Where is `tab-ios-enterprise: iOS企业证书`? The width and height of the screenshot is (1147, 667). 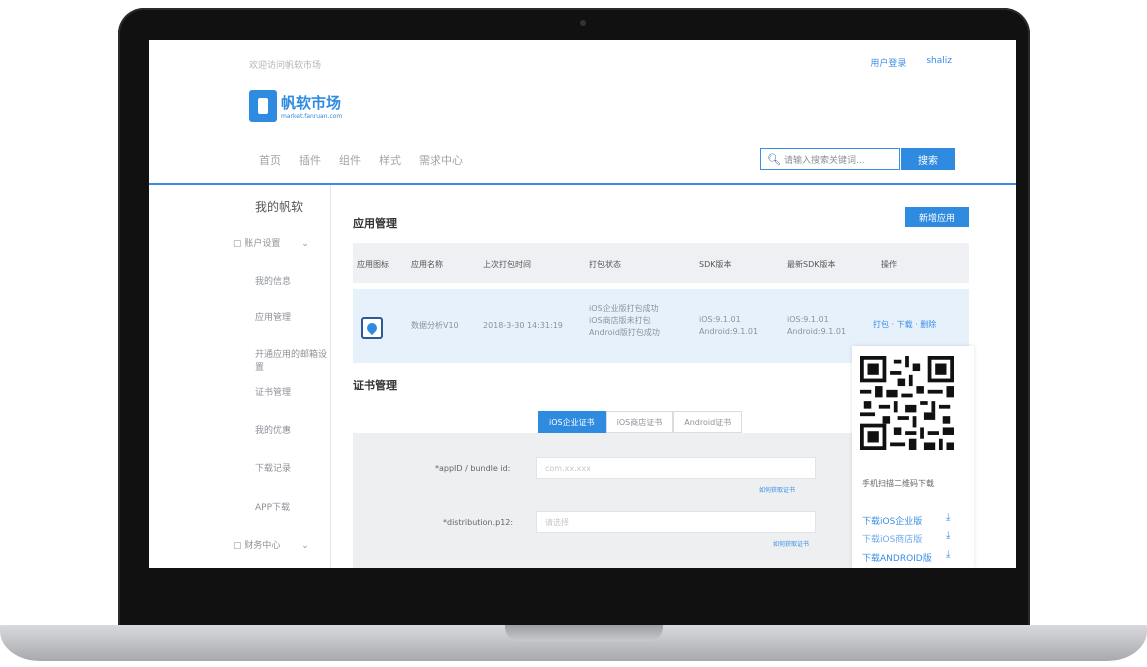 tab-ios-enterprise: iOS企业证书 is located at coordinates (572, 422).